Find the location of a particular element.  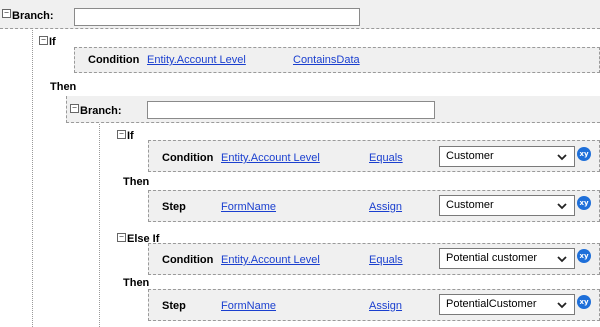

inner-if-label: If is located at coordinates (130, 136).